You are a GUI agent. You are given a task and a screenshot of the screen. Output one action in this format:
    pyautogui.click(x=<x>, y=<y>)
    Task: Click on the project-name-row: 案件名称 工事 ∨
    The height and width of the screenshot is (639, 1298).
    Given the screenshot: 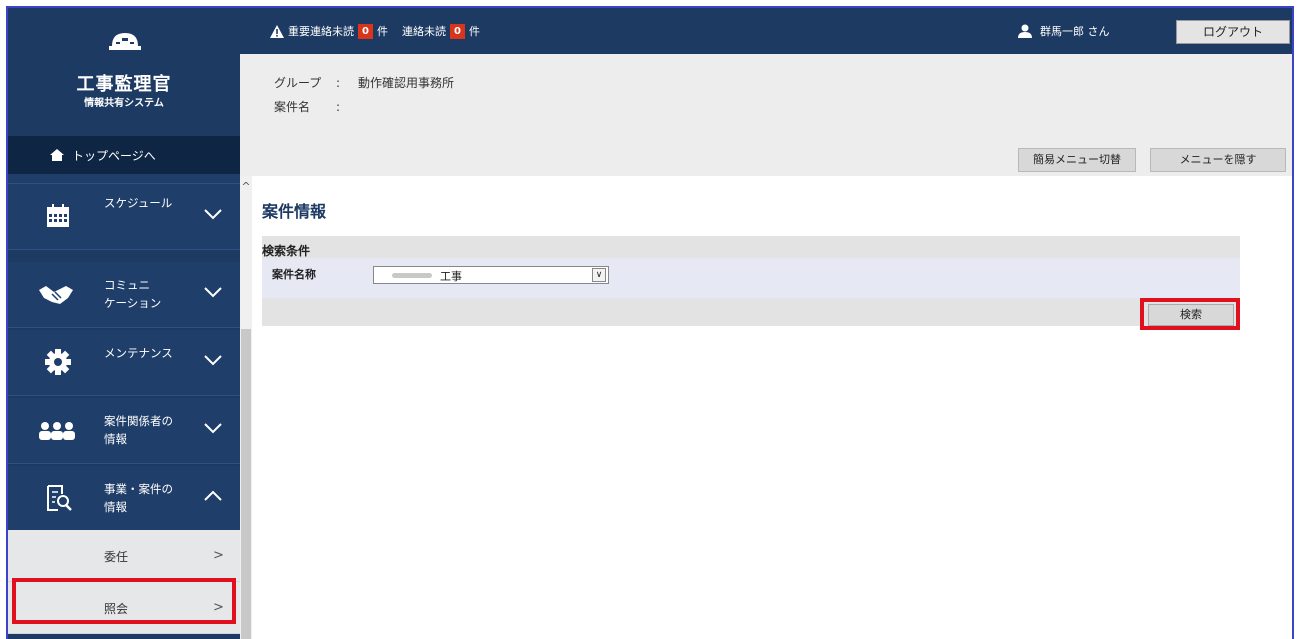 What is the action you would take?
    pyautogui.click(x=751, y=278)
    